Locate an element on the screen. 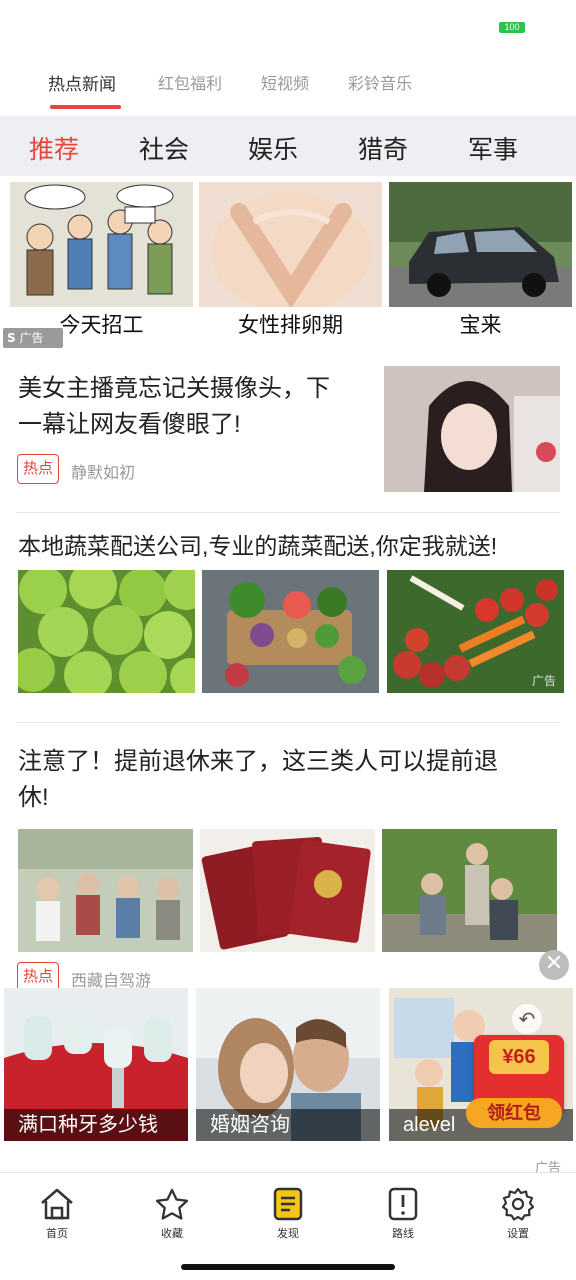 The image size is (576, 1280). tab-ringtone-music: 彩铃音乐 is located at coordinates (380, 82).